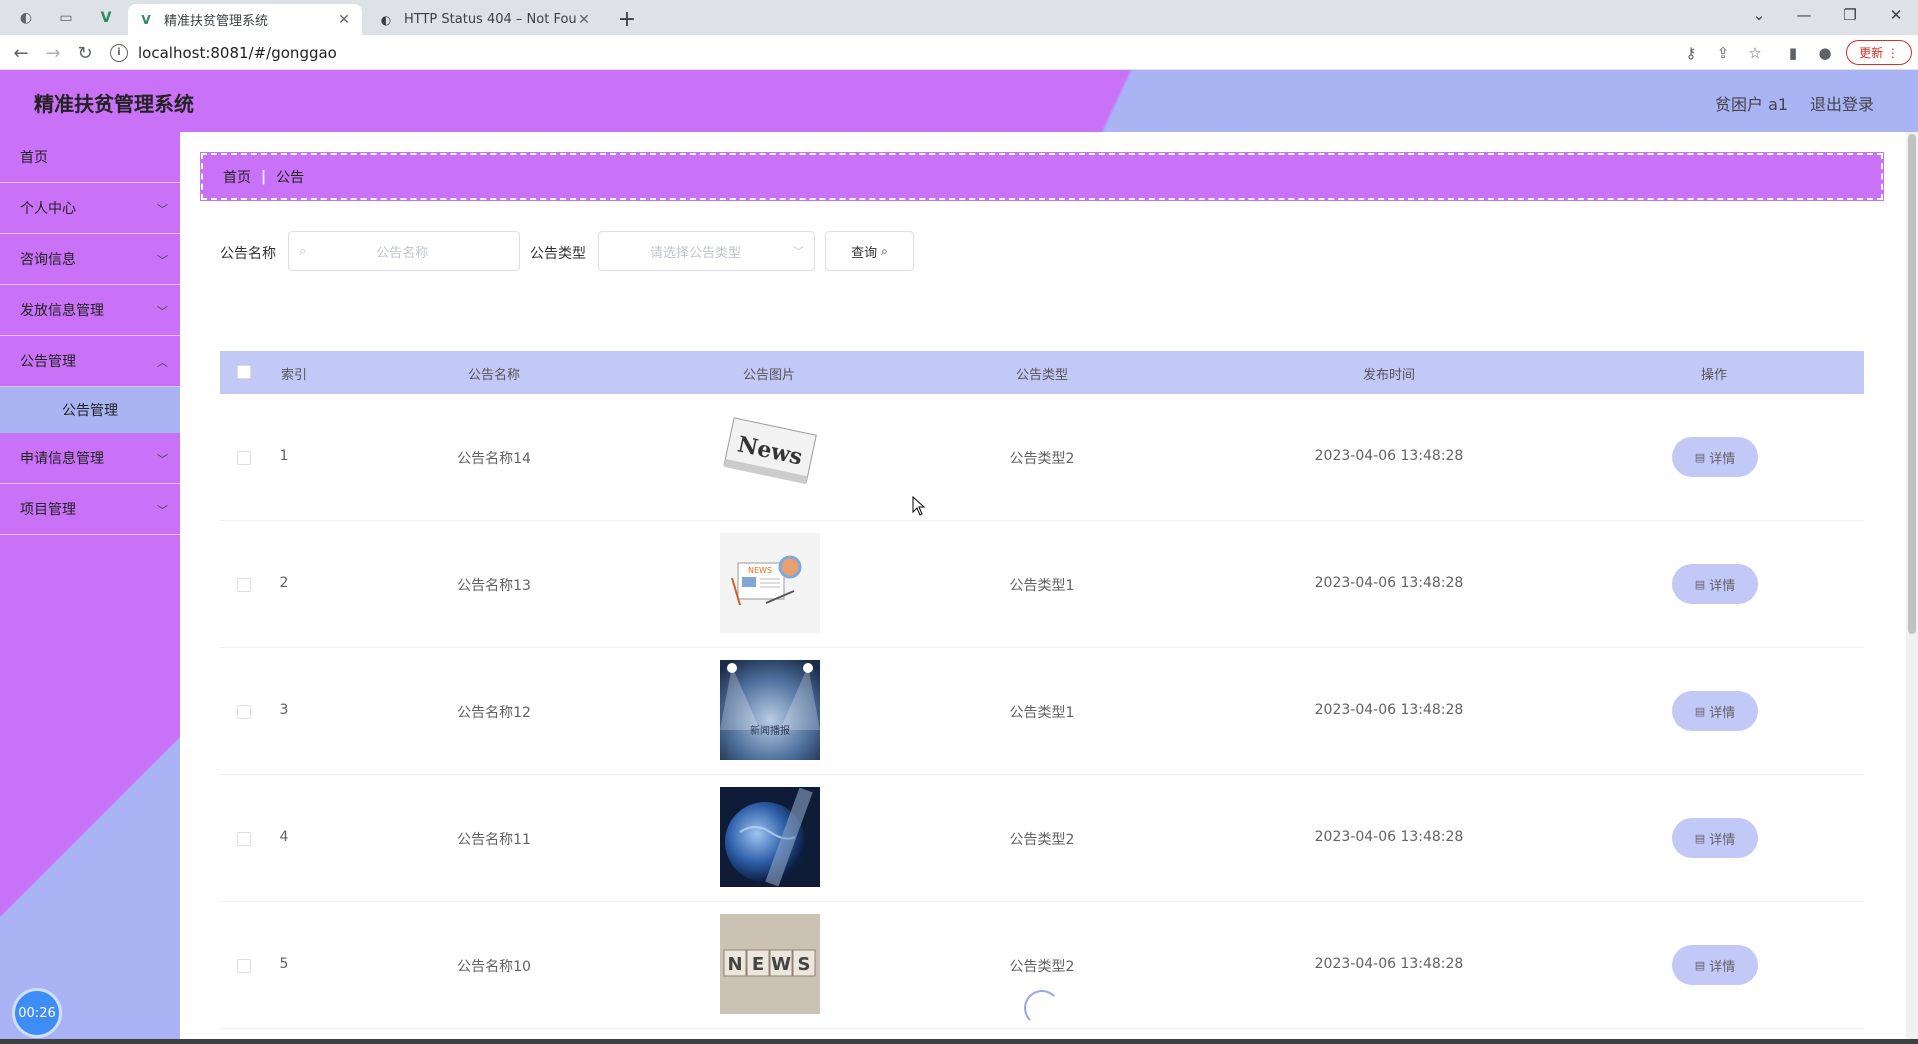 The height and width of the screenshot is (1044, 1918). I want to click on minimize-button: —, so click(1804, 15).